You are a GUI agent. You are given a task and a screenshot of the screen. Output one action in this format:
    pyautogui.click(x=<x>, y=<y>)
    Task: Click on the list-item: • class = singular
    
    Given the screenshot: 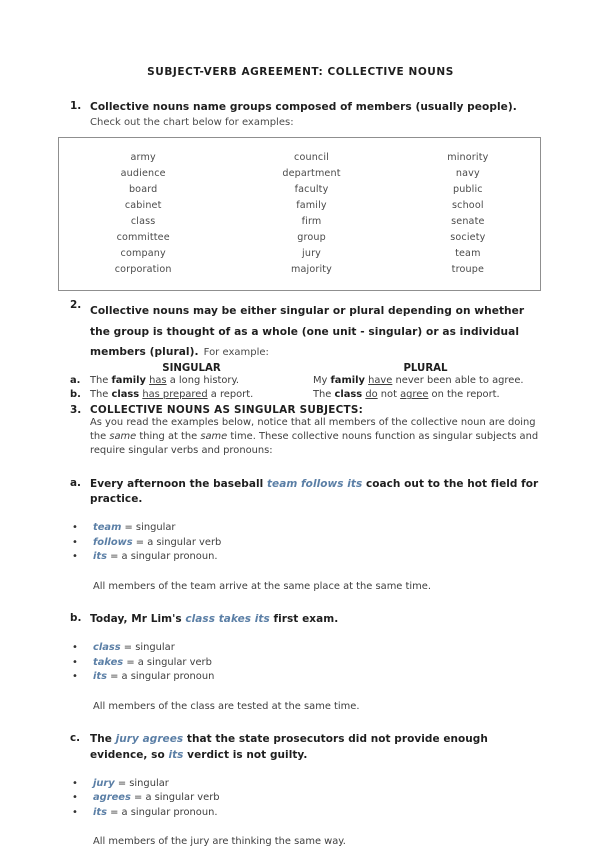 What is the action you would take?
    pyautogui.click(x=336, y=648)
    